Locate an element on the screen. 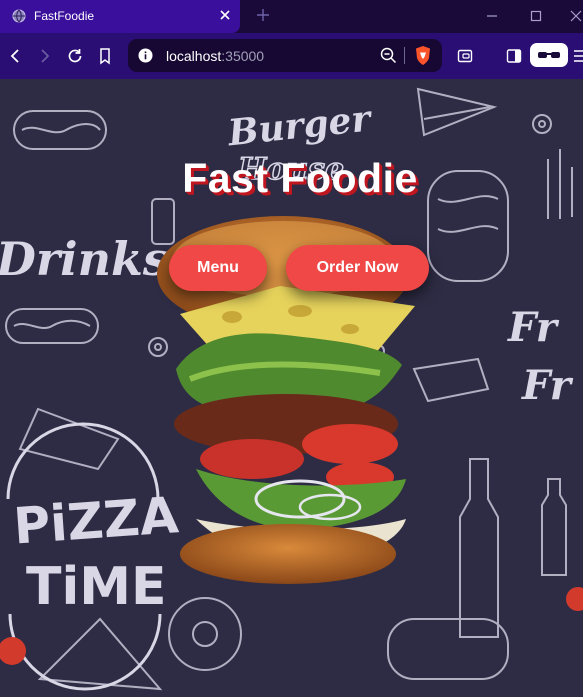 The image size is (583, 697). svg-text: TiME is located at coordinates (96, 587).